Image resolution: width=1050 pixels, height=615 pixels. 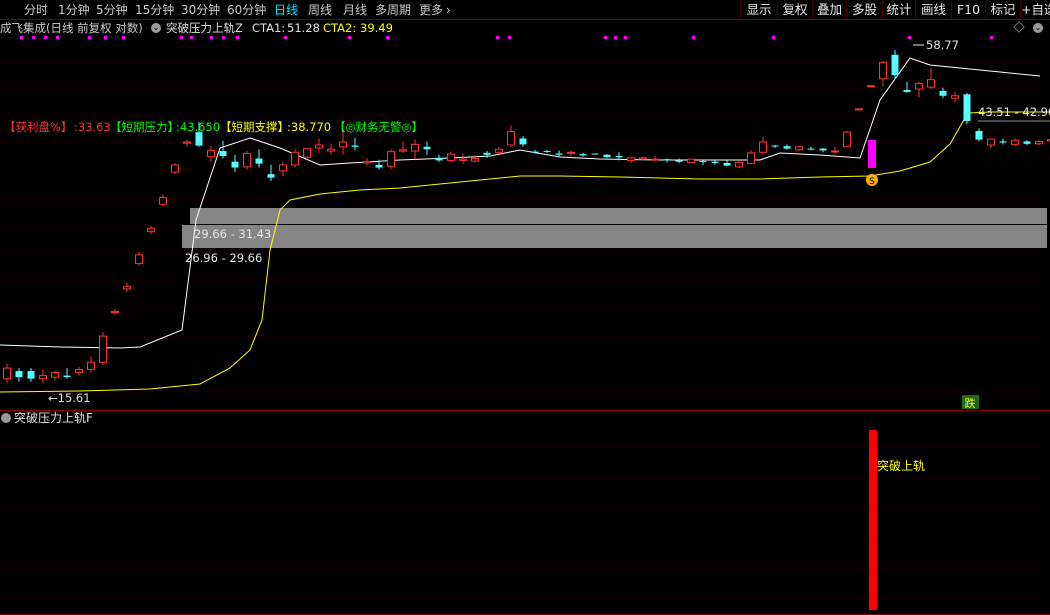 I want to click on sub-indicator-name: 突破压力上轨F, so click(x=53, y=417).